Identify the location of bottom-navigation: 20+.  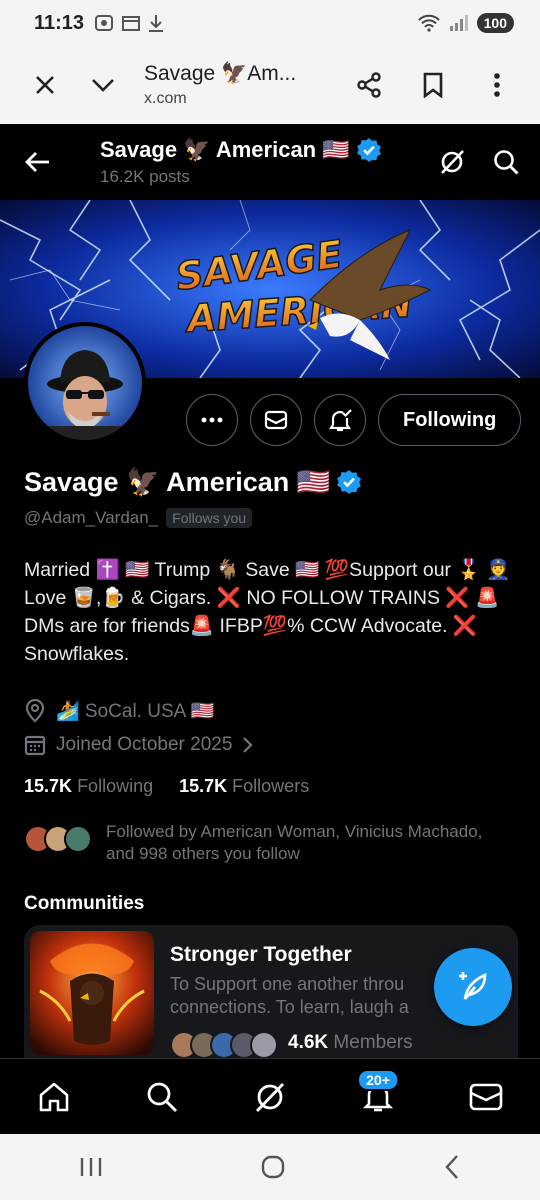
(270, 1096).